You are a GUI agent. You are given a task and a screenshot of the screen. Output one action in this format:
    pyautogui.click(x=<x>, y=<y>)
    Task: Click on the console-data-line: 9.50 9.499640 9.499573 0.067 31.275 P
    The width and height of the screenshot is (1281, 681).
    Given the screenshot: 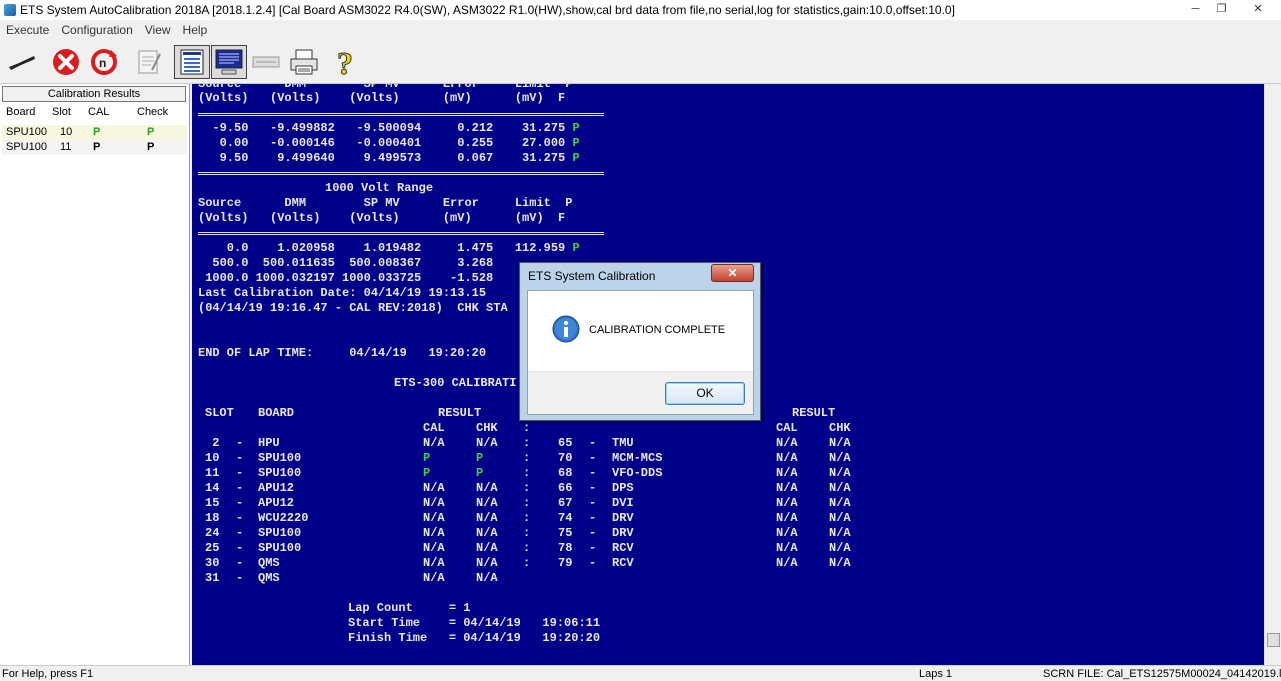 What is the action you would take?
    pyautogui.click(x=389, y=158)
    